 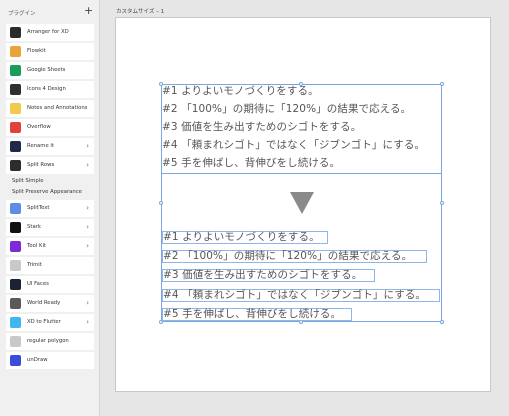 I want to click on renameit-icon, so click(x=15, y=146).